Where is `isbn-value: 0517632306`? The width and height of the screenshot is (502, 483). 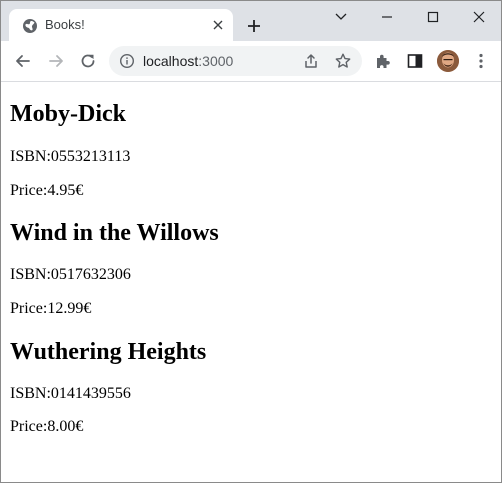 isbn-value: 0517632306 is located at coordinates (90, 274).